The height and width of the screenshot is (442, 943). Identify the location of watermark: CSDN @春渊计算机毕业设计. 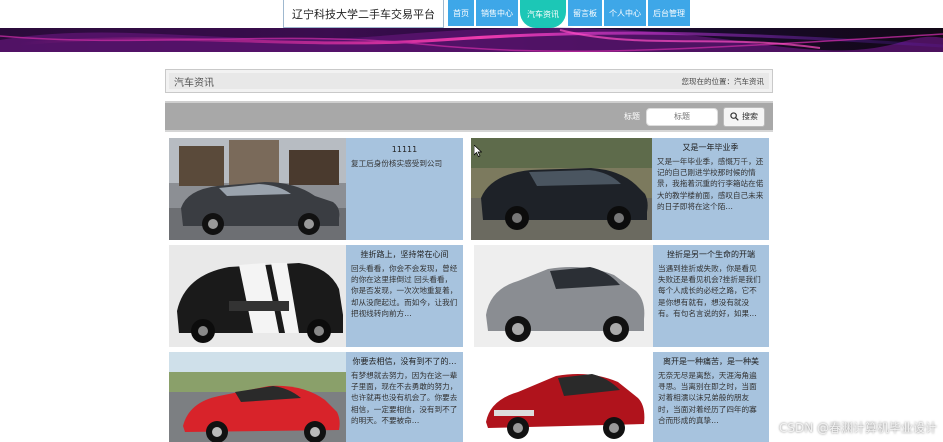
(857, 428).